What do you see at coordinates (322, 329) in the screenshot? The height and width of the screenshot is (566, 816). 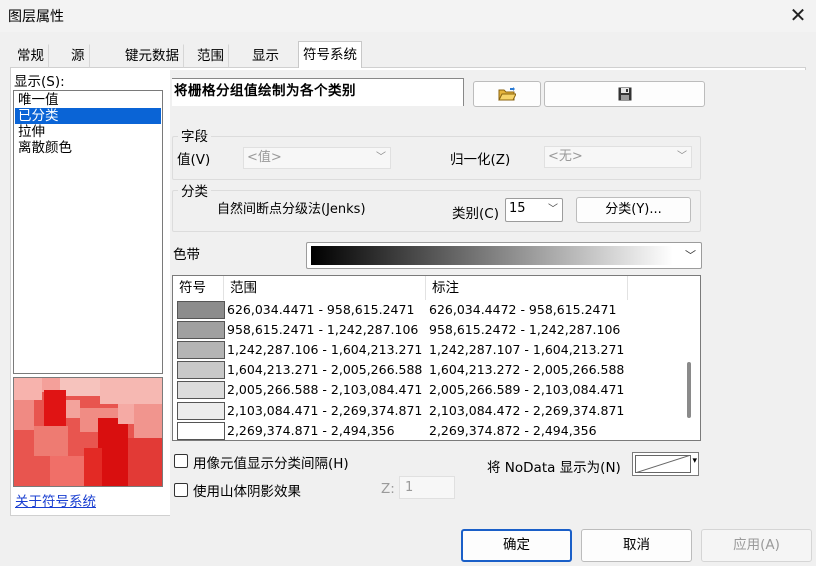 I see `class-range-cell: 958,615.2471 - 1,242,287.106` at bounding box center [322, 329].